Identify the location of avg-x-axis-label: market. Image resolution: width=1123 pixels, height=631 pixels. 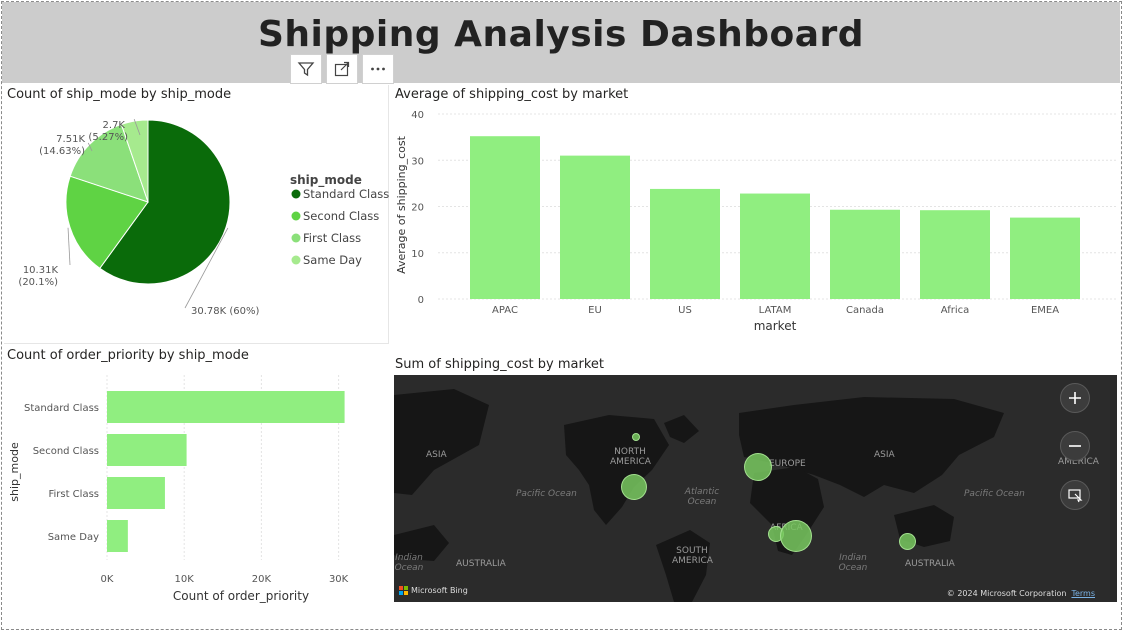
(775, 326).